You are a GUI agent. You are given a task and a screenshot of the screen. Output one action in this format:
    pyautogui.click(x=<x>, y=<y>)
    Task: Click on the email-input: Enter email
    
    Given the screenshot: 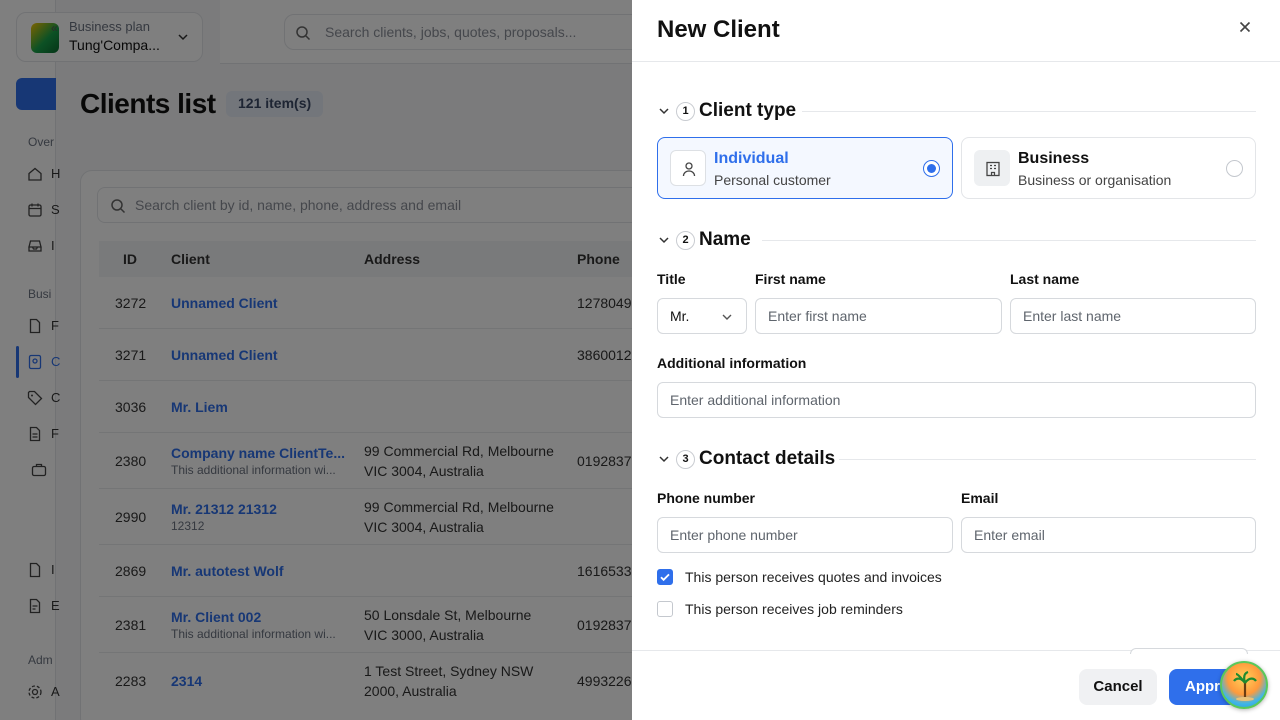 What is the action you would take?
    pyautogui.click(x=1108, y=535)
    